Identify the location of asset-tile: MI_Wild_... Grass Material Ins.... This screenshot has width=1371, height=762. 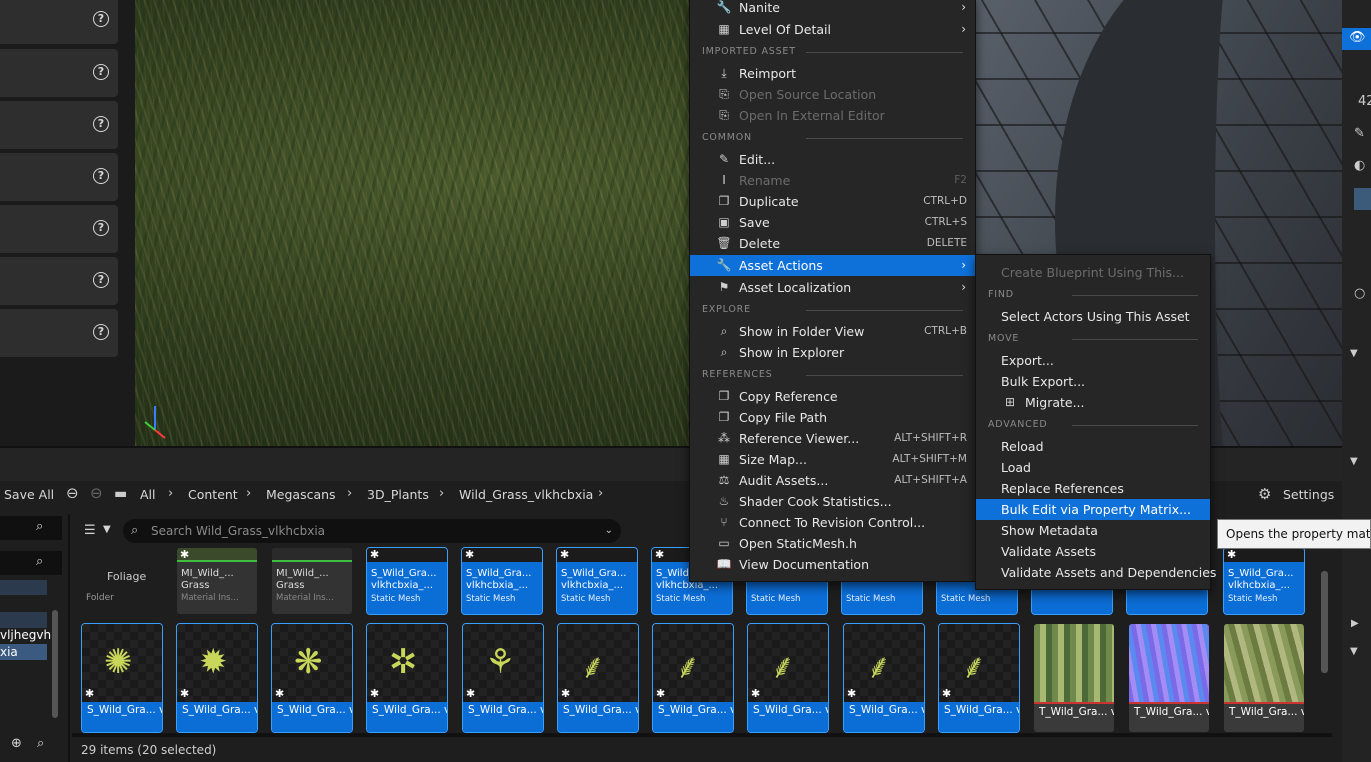
(312, 581).